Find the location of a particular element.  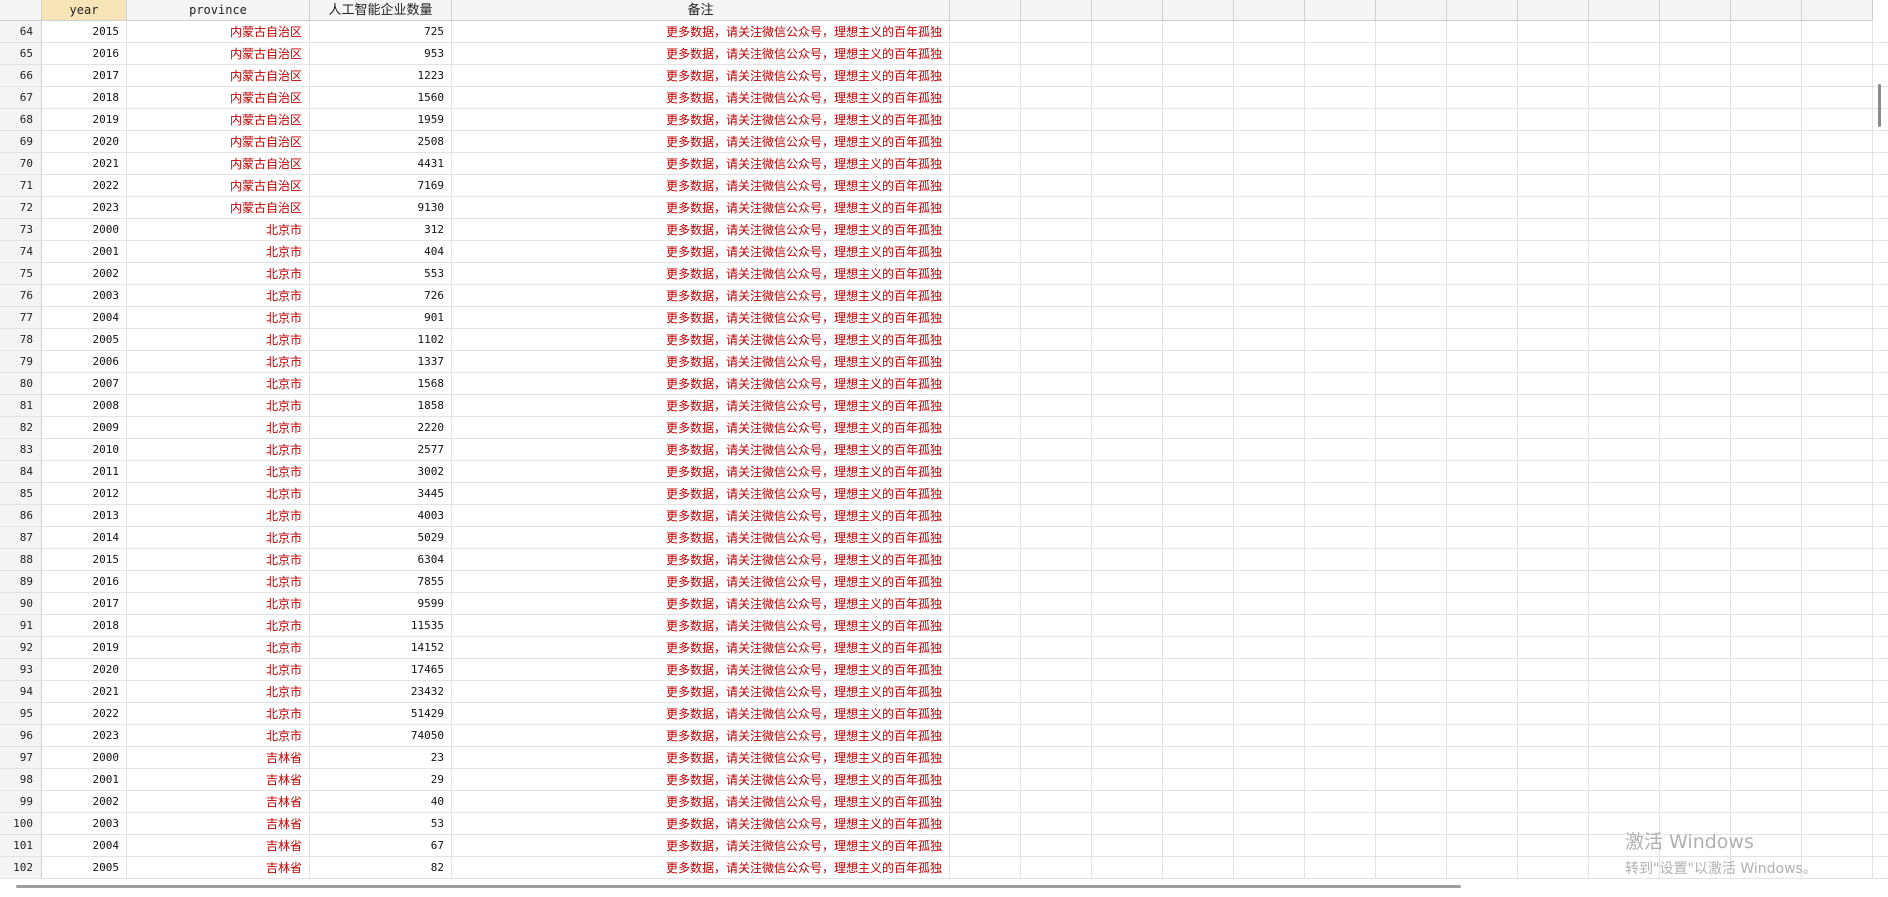

table-row: 100 2003 吉林省 53 更多数据，请关注微信公众号，理想主义的百年孤独 is located at coordinates (944, 824).